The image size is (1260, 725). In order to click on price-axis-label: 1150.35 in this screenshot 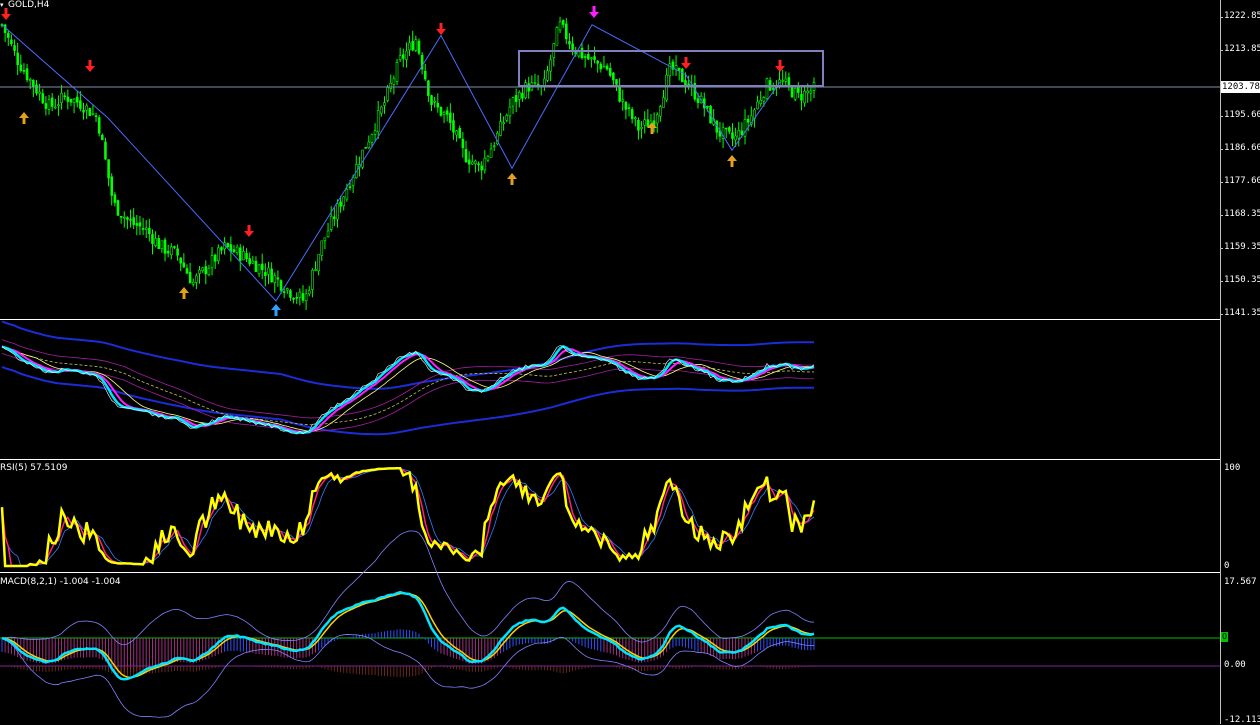, I will do `click(1242, 280)`.